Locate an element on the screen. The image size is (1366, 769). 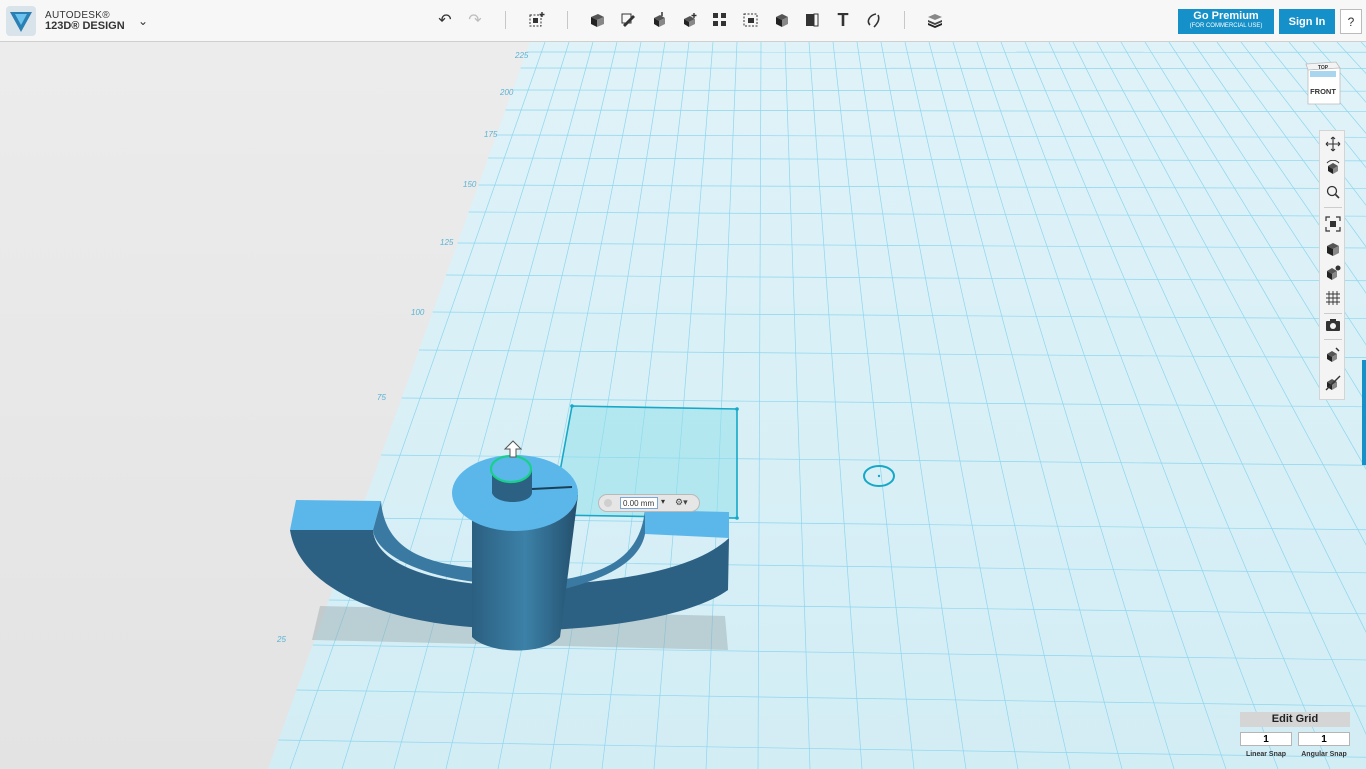
sketch-icon is located at coordinates (628, 20).